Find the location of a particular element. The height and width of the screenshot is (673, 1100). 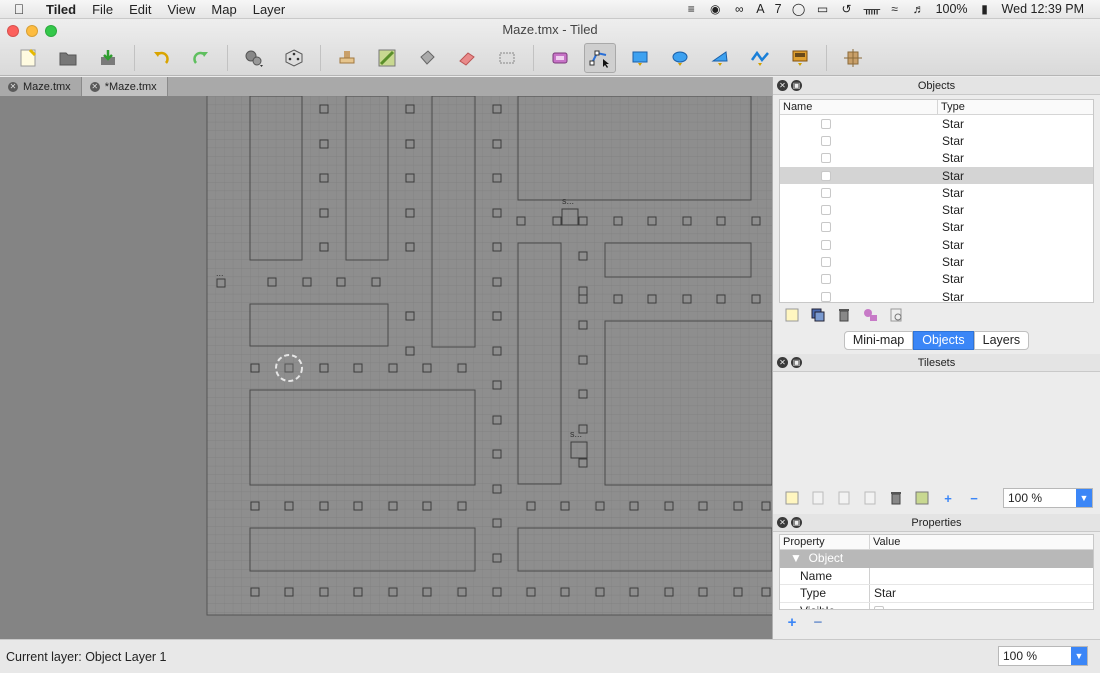

tileset-properties-button is located at coordinates (870, 498).